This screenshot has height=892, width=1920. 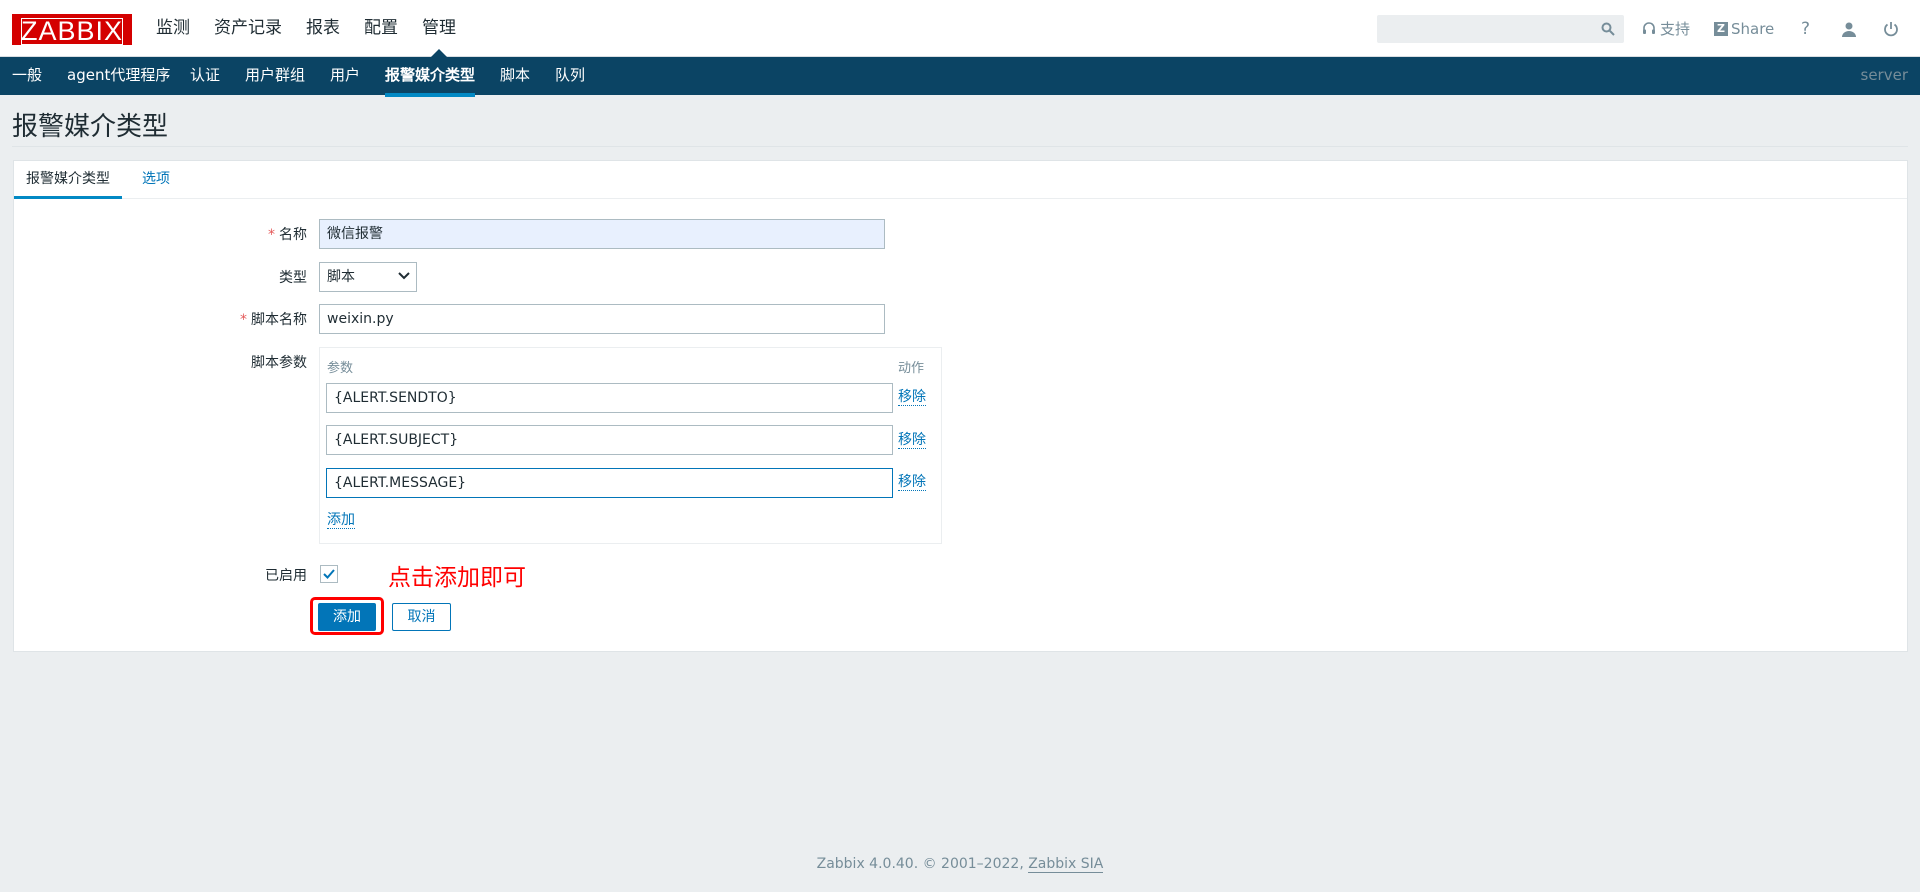 I want to click on subnav-user-groups: 用户群组, so click(x=275, y=75).